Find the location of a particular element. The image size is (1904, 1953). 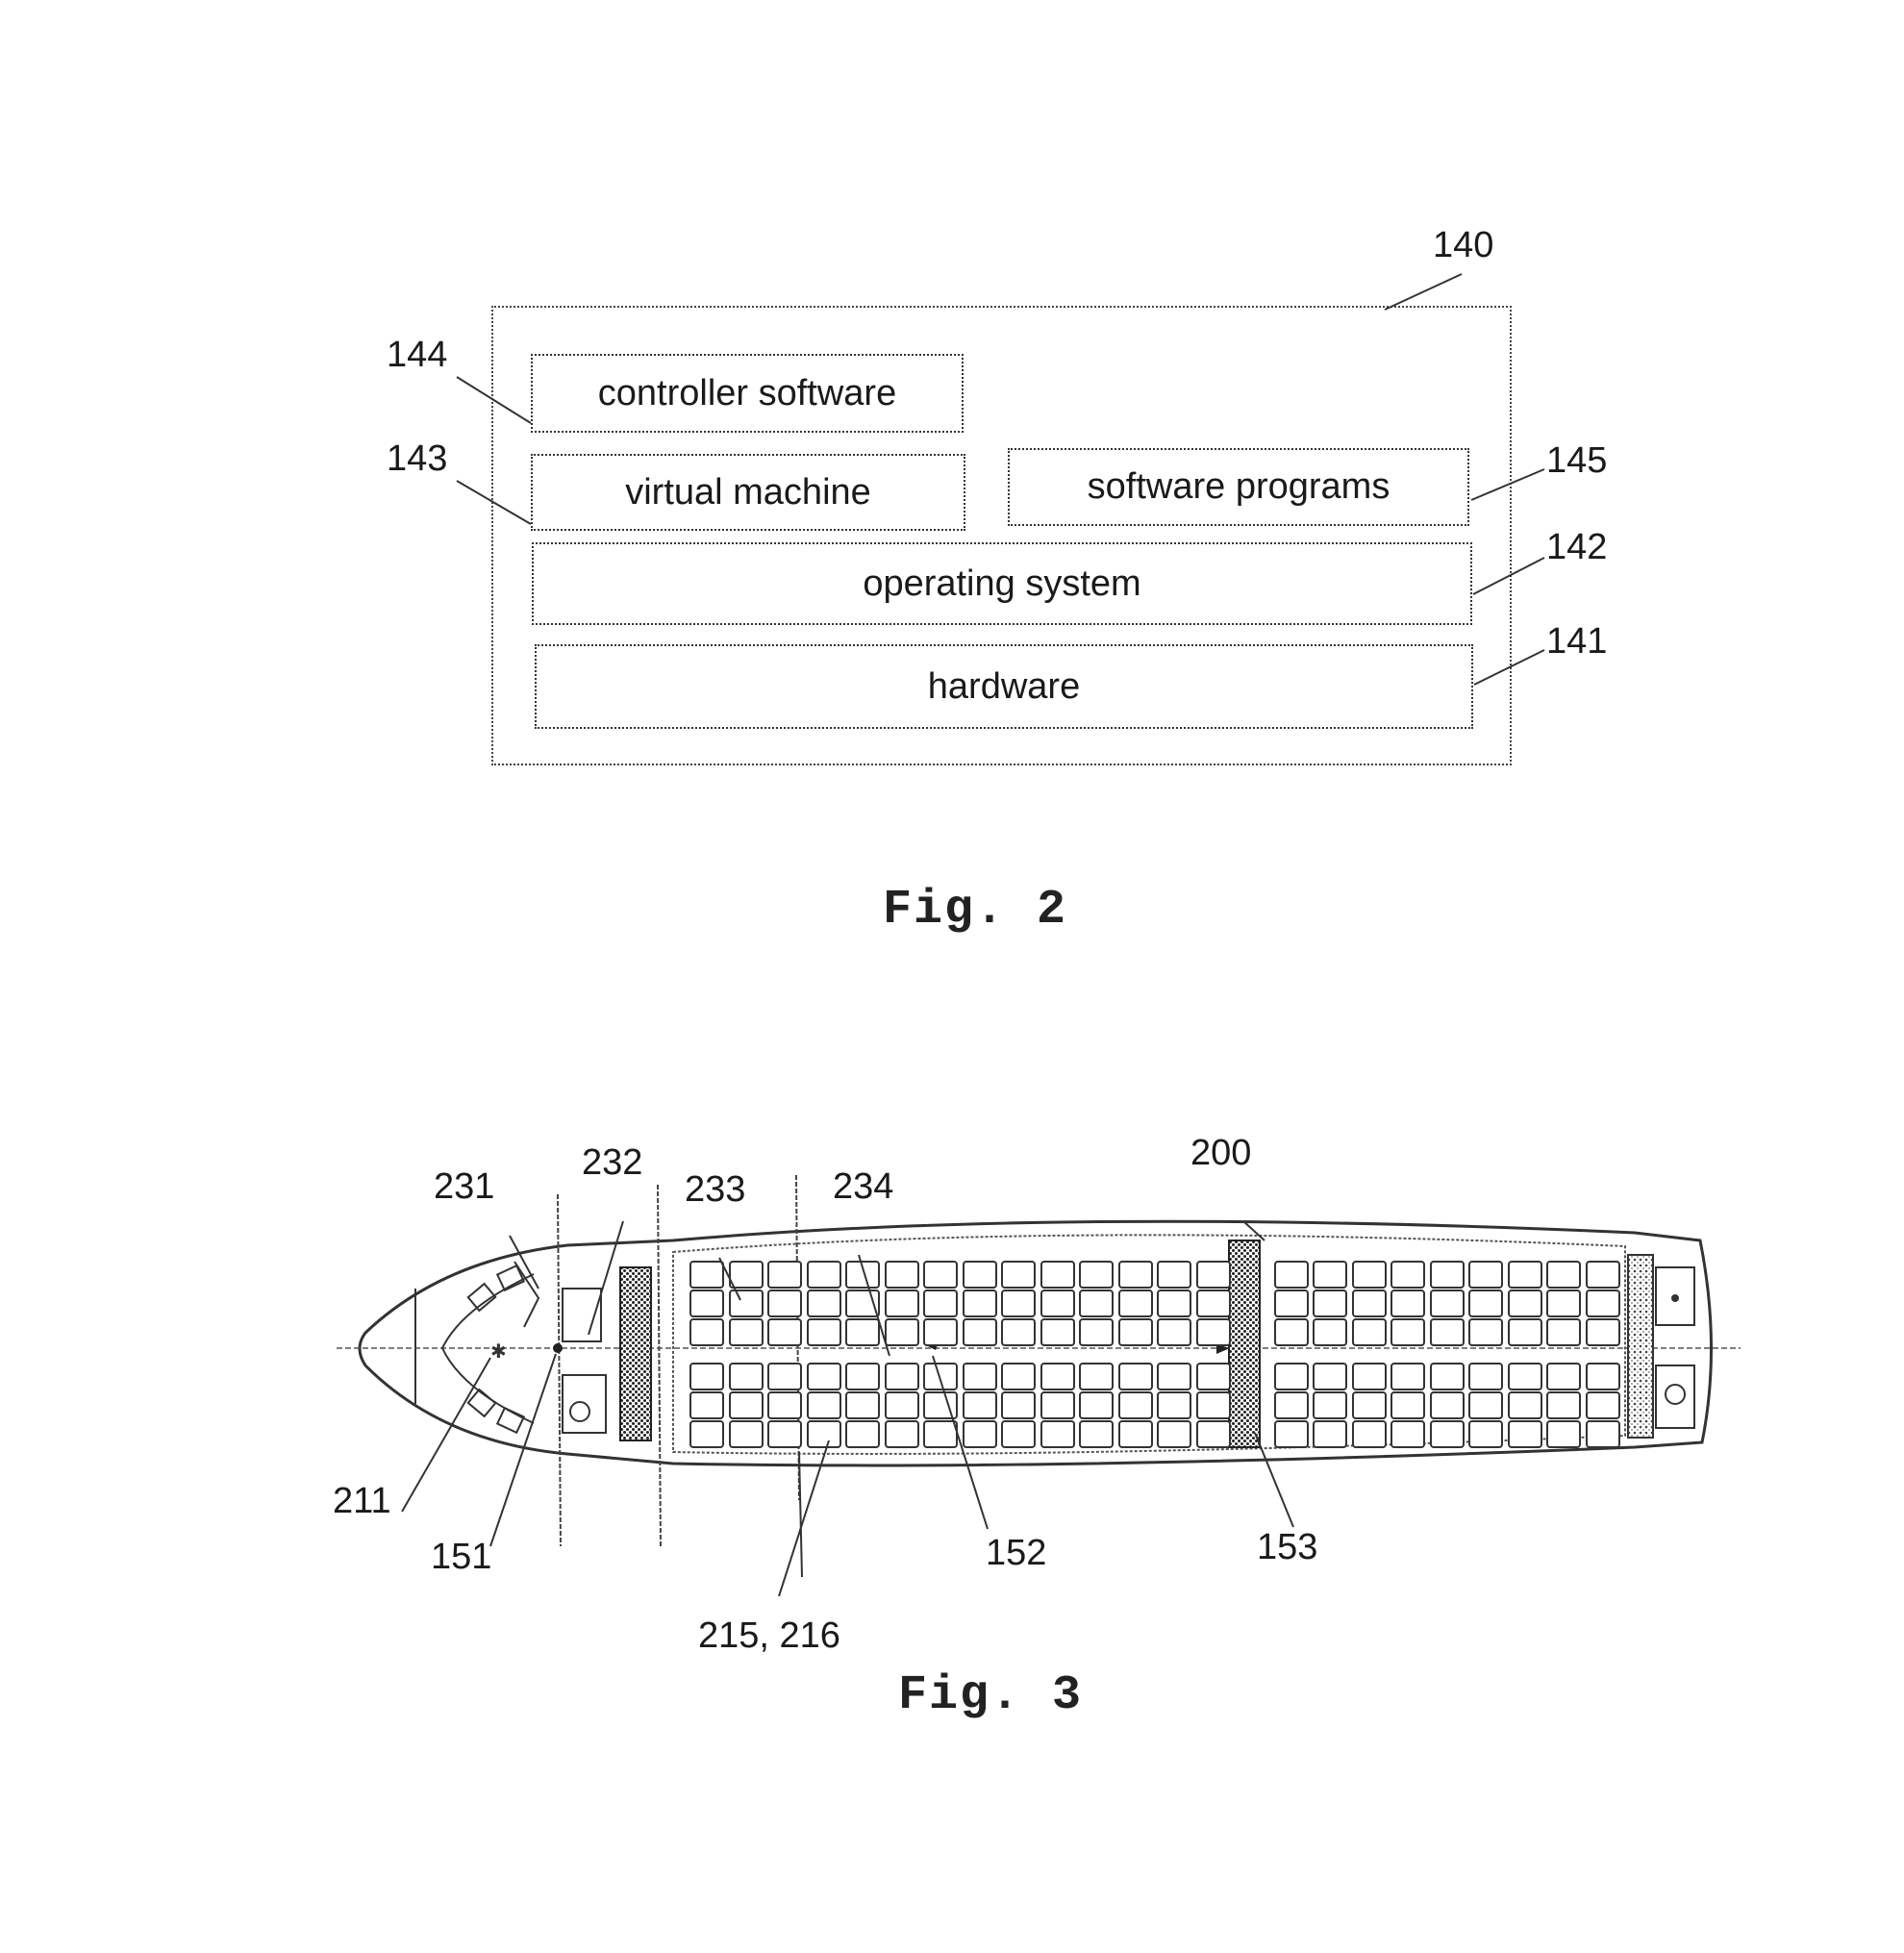

monument-hatched-front is located at coordinates (636, 1353).